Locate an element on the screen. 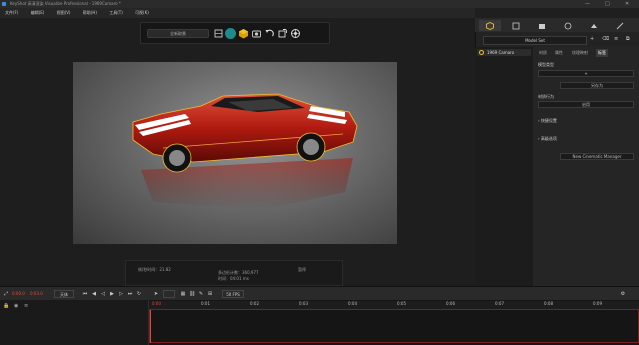 This screenshot has height=345, width=639. camera-tab-icon is located at coordinates (594, 25).